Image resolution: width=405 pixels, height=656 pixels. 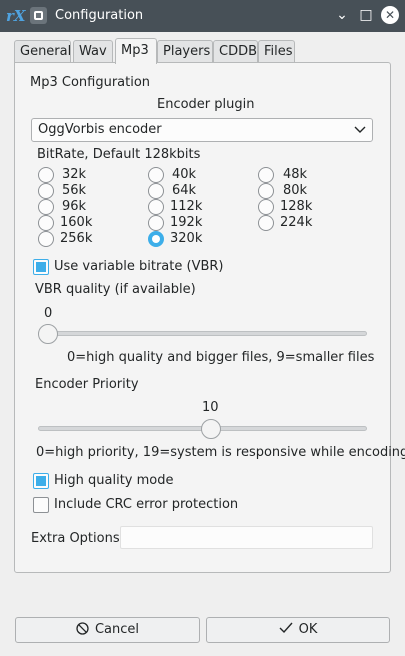 What do you see at coordinates (295, 174) in the screenshot?
I see `radio-label: 48k` at bounding box center [295, 174].